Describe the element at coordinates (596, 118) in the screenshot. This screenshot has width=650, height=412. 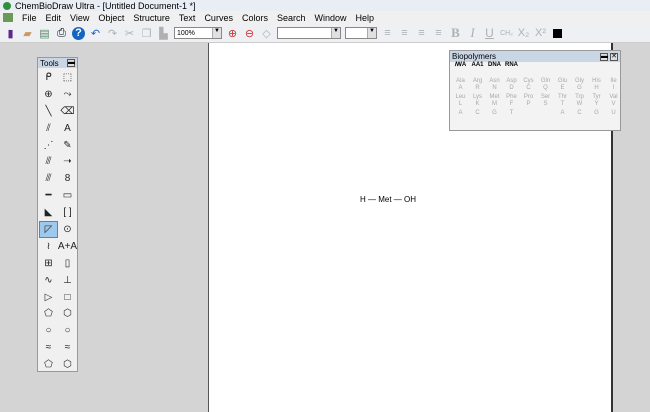
I see `nucleotide-8: G` at that location.